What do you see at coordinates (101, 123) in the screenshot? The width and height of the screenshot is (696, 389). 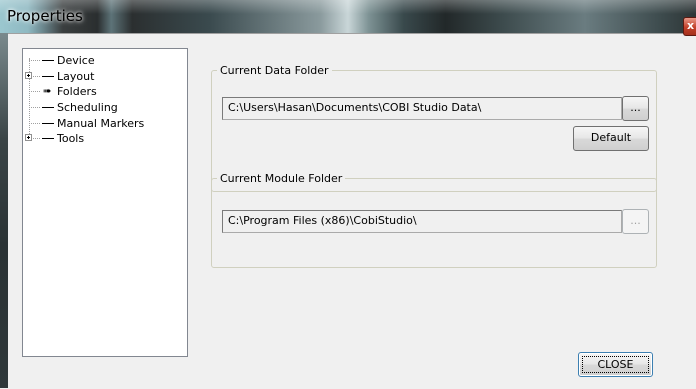 I see `tree-item-label: Manual Markers` at bounding box center [101, 123].